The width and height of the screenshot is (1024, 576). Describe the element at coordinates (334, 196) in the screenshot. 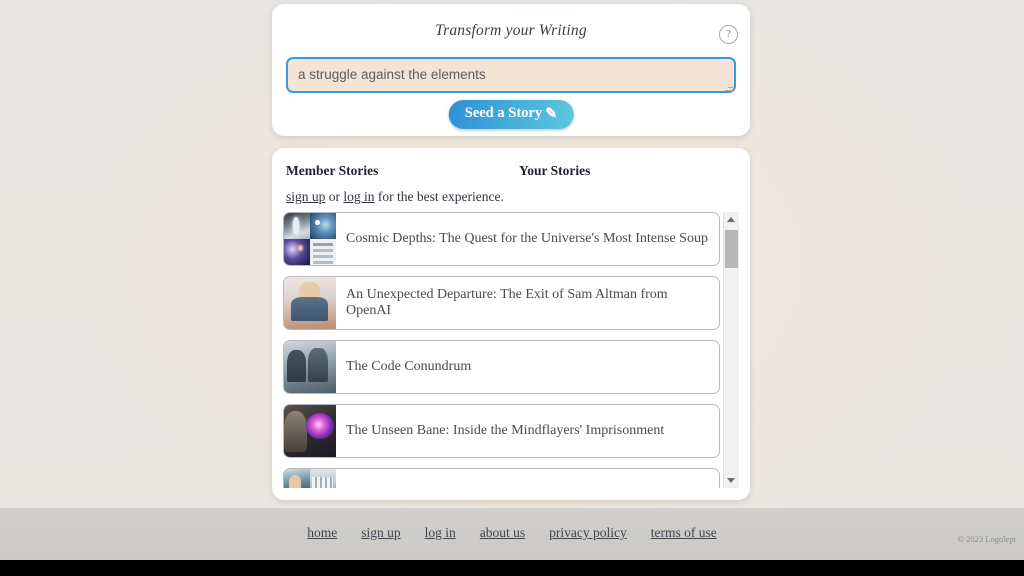

I see `notice-conjunction: or` at that location.